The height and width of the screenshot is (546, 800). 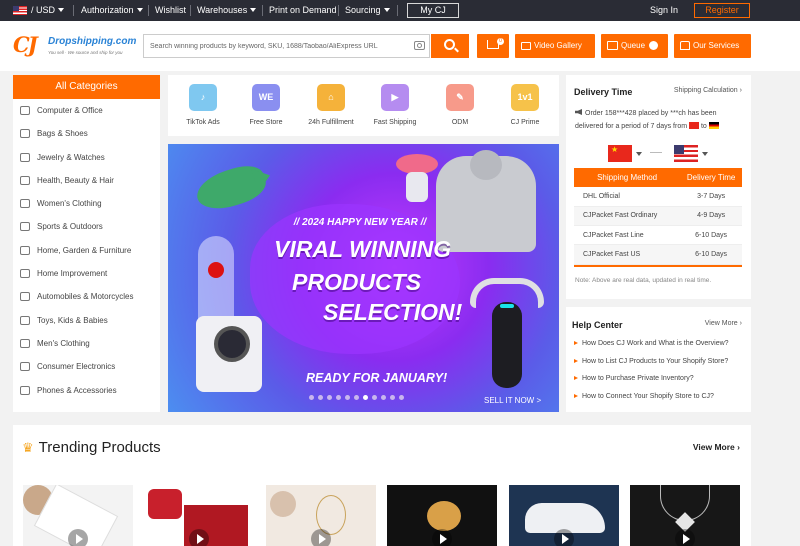 I want to click on category-item: Bags & Shoes, so click(x=86, y=133).